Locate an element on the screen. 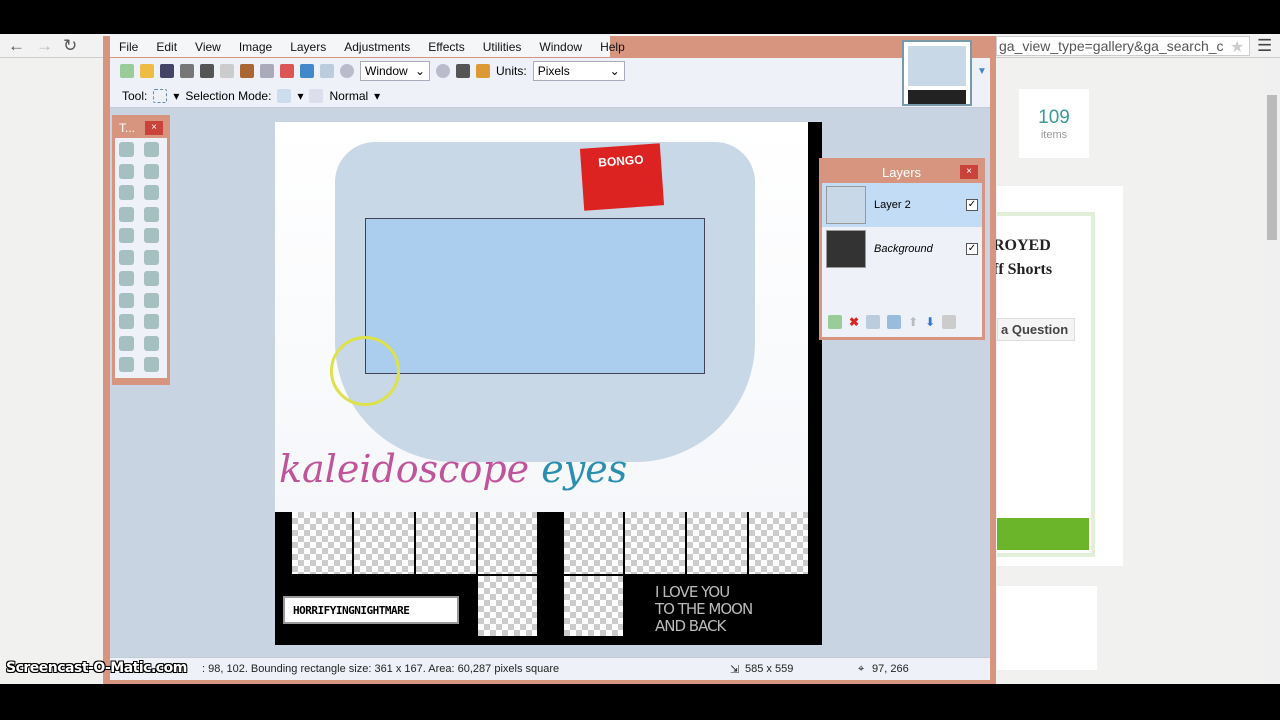  scrollbar-thumb is located at coordinates (1272, 167).